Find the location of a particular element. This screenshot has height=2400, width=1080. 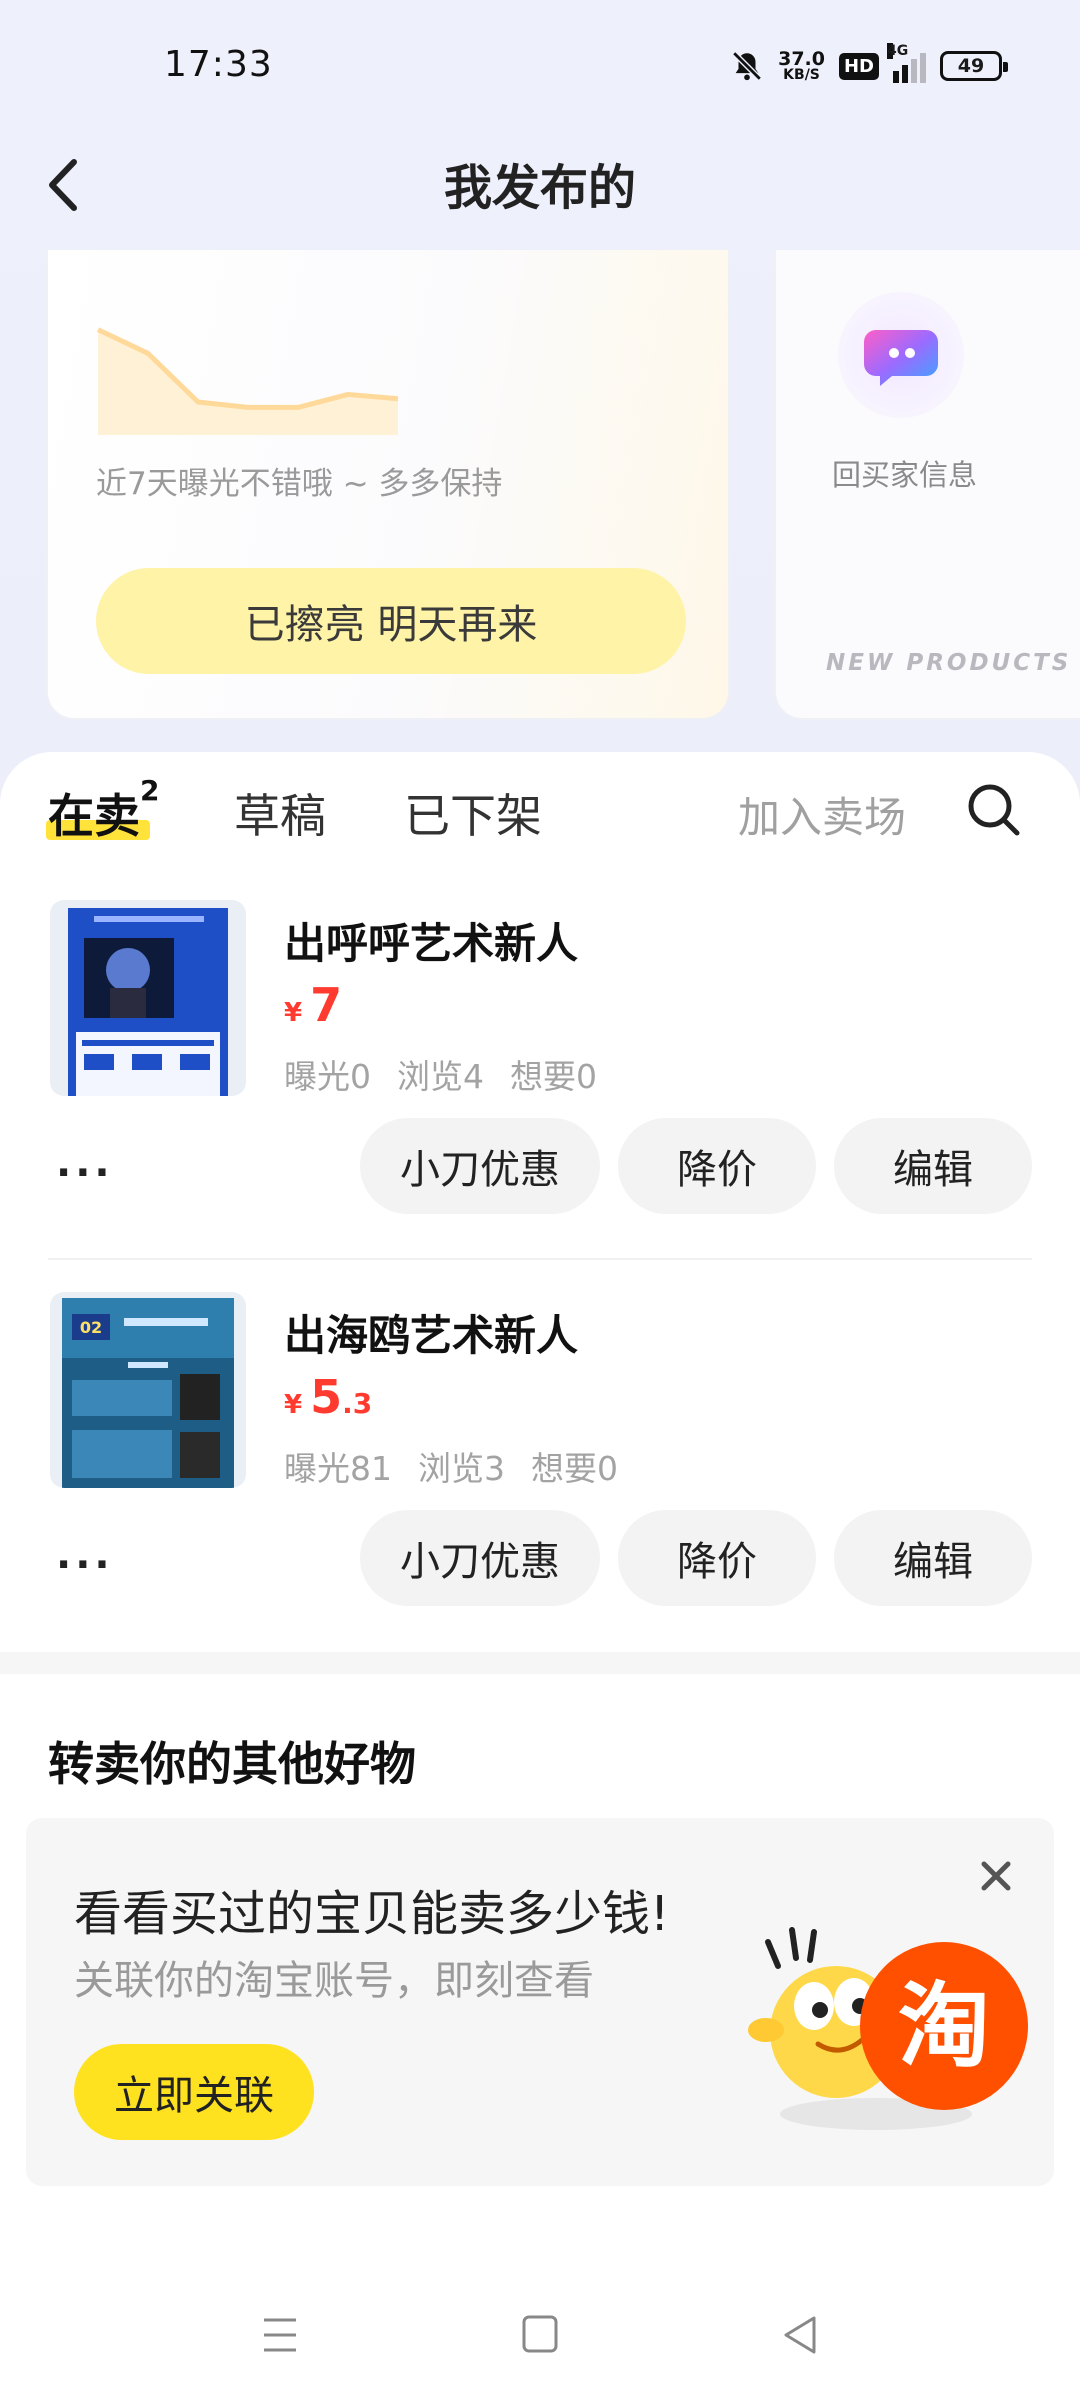

new-products-banner: NEW PRODUCTS CO is located at coordinates (953, 663).